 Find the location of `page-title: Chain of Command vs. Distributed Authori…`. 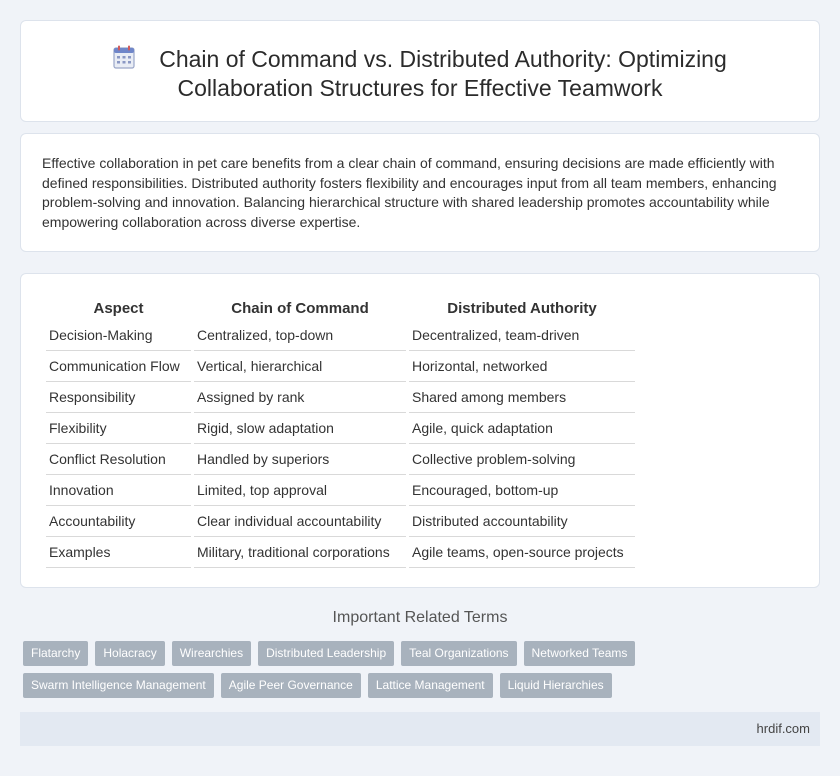

page-title: Chain of Command vs. Distributed Authori… is located at coordinates (420, 74).